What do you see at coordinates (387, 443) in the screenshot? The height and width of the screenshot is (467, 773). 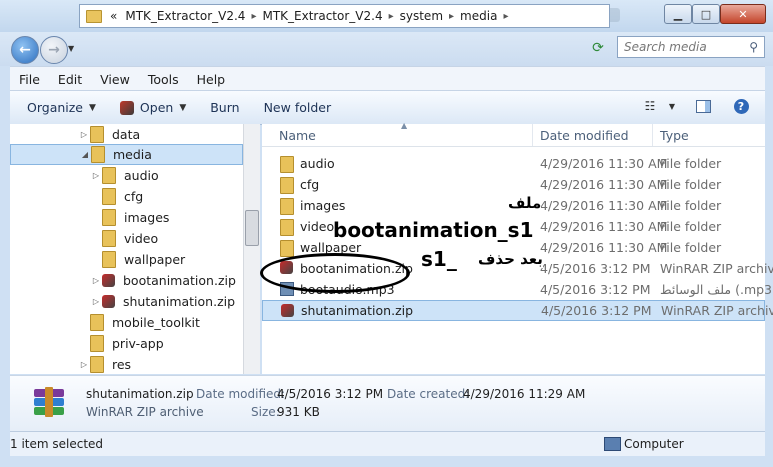 I see `status-bar: 1 item selected Computer` at bounding box center [387, 443].